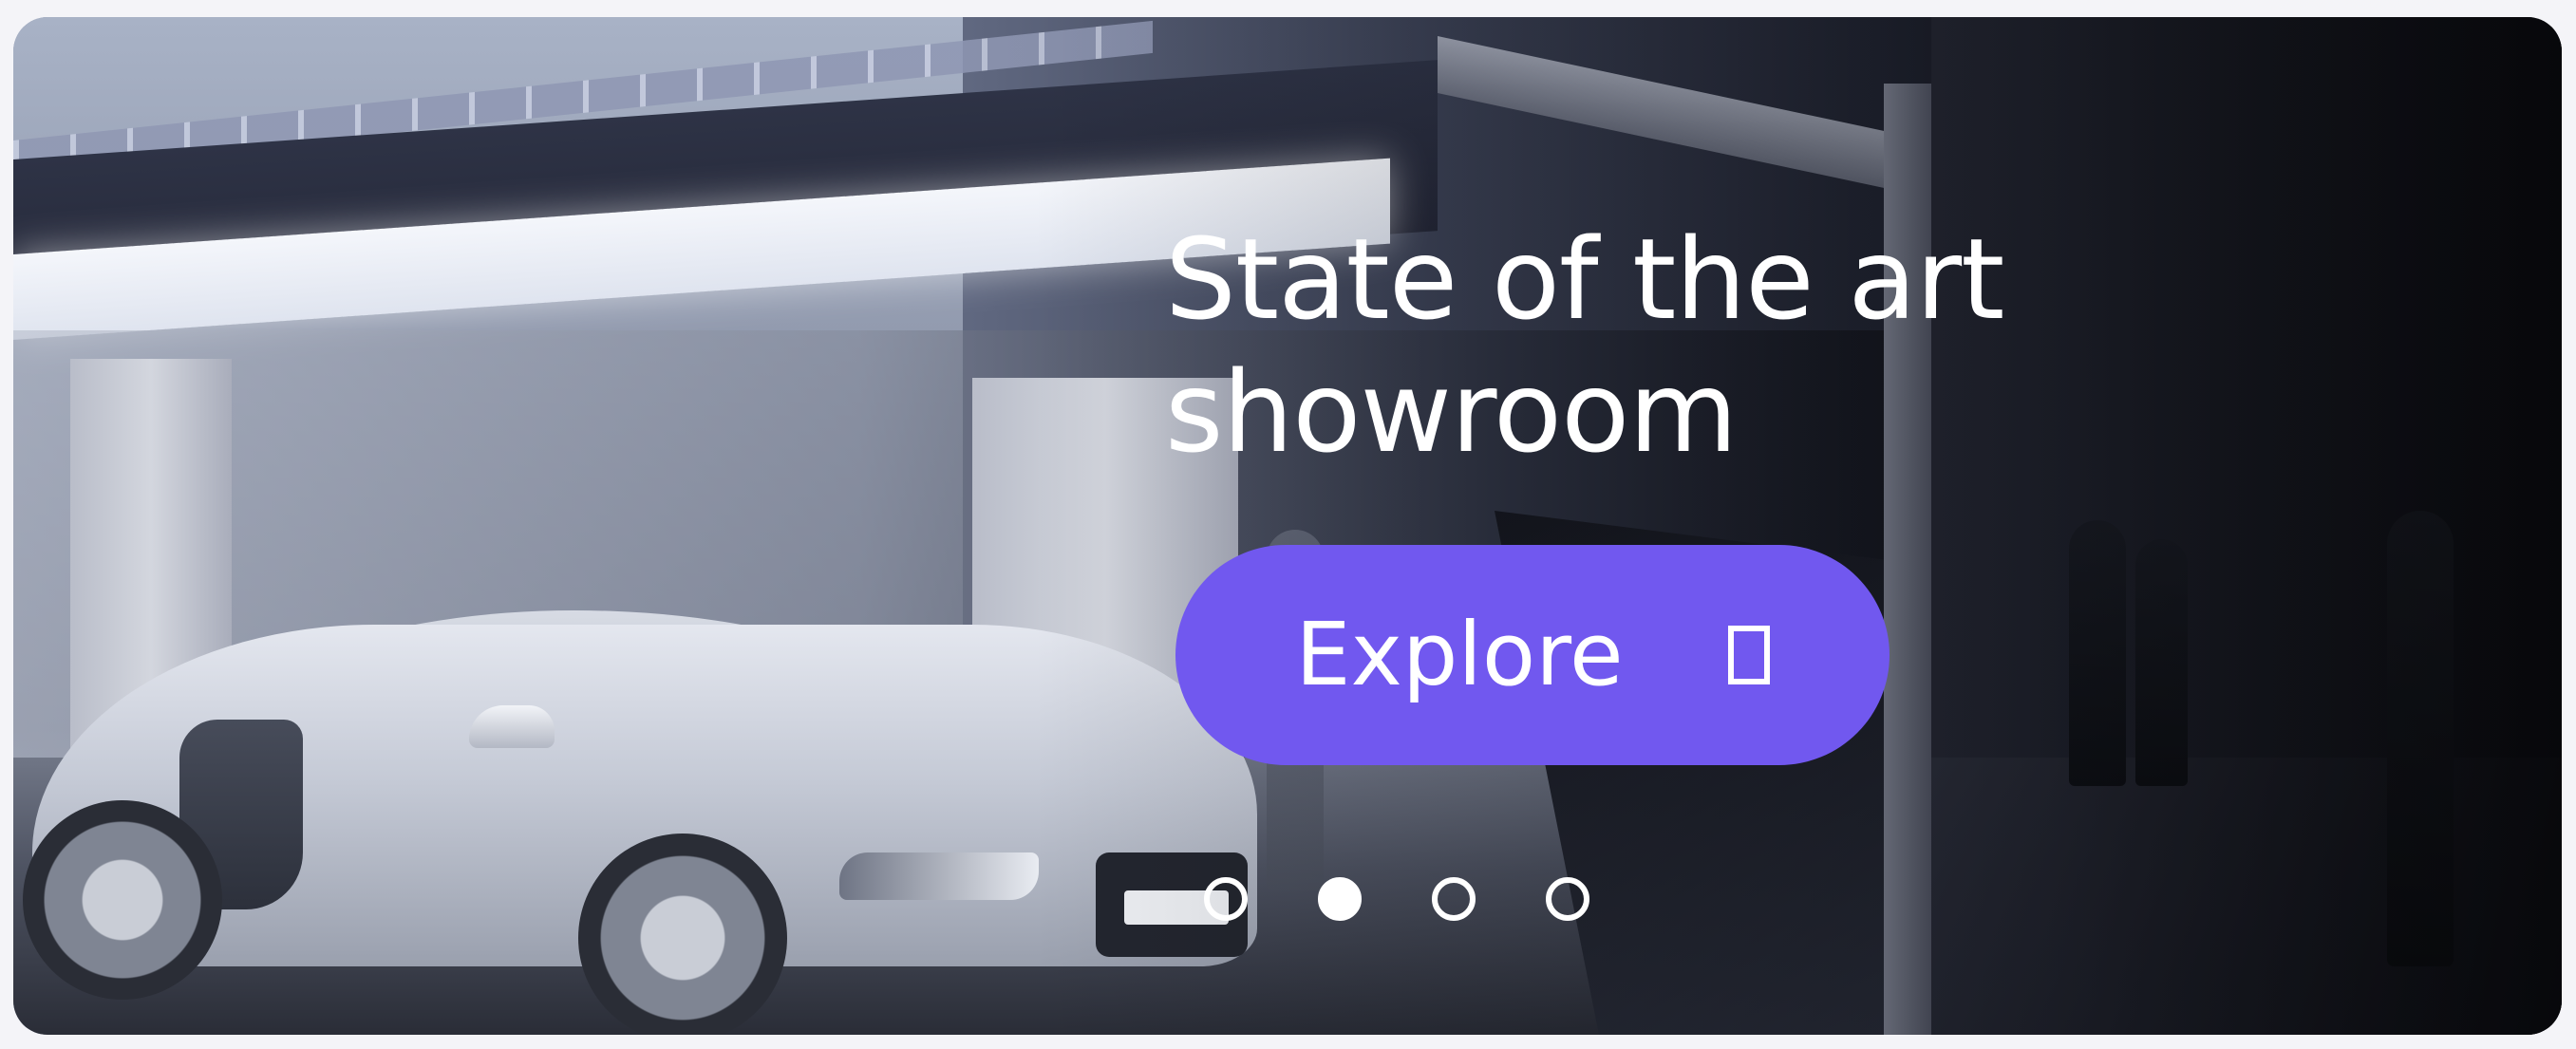 This screenshot has width=2576, height=1049. I want to click on hero-headline: State of the art showroom, so click(1584, 346).